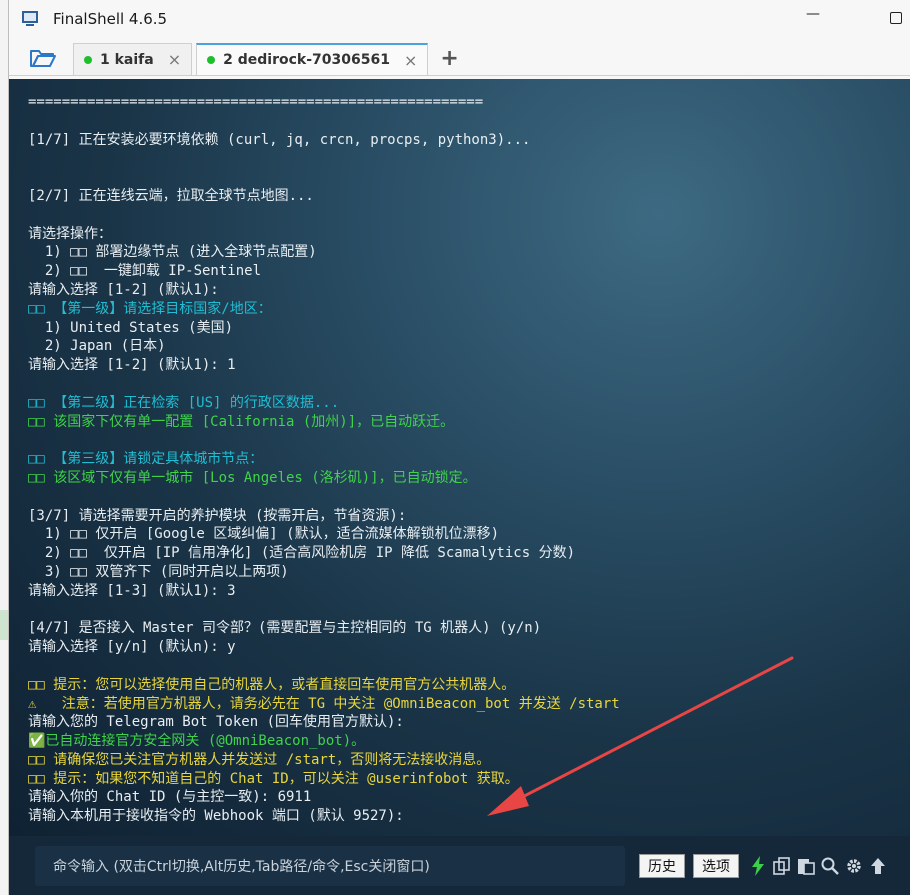 This screenshot has width=910, height=895. I want to click on open-folder-button, so click(43, 58).